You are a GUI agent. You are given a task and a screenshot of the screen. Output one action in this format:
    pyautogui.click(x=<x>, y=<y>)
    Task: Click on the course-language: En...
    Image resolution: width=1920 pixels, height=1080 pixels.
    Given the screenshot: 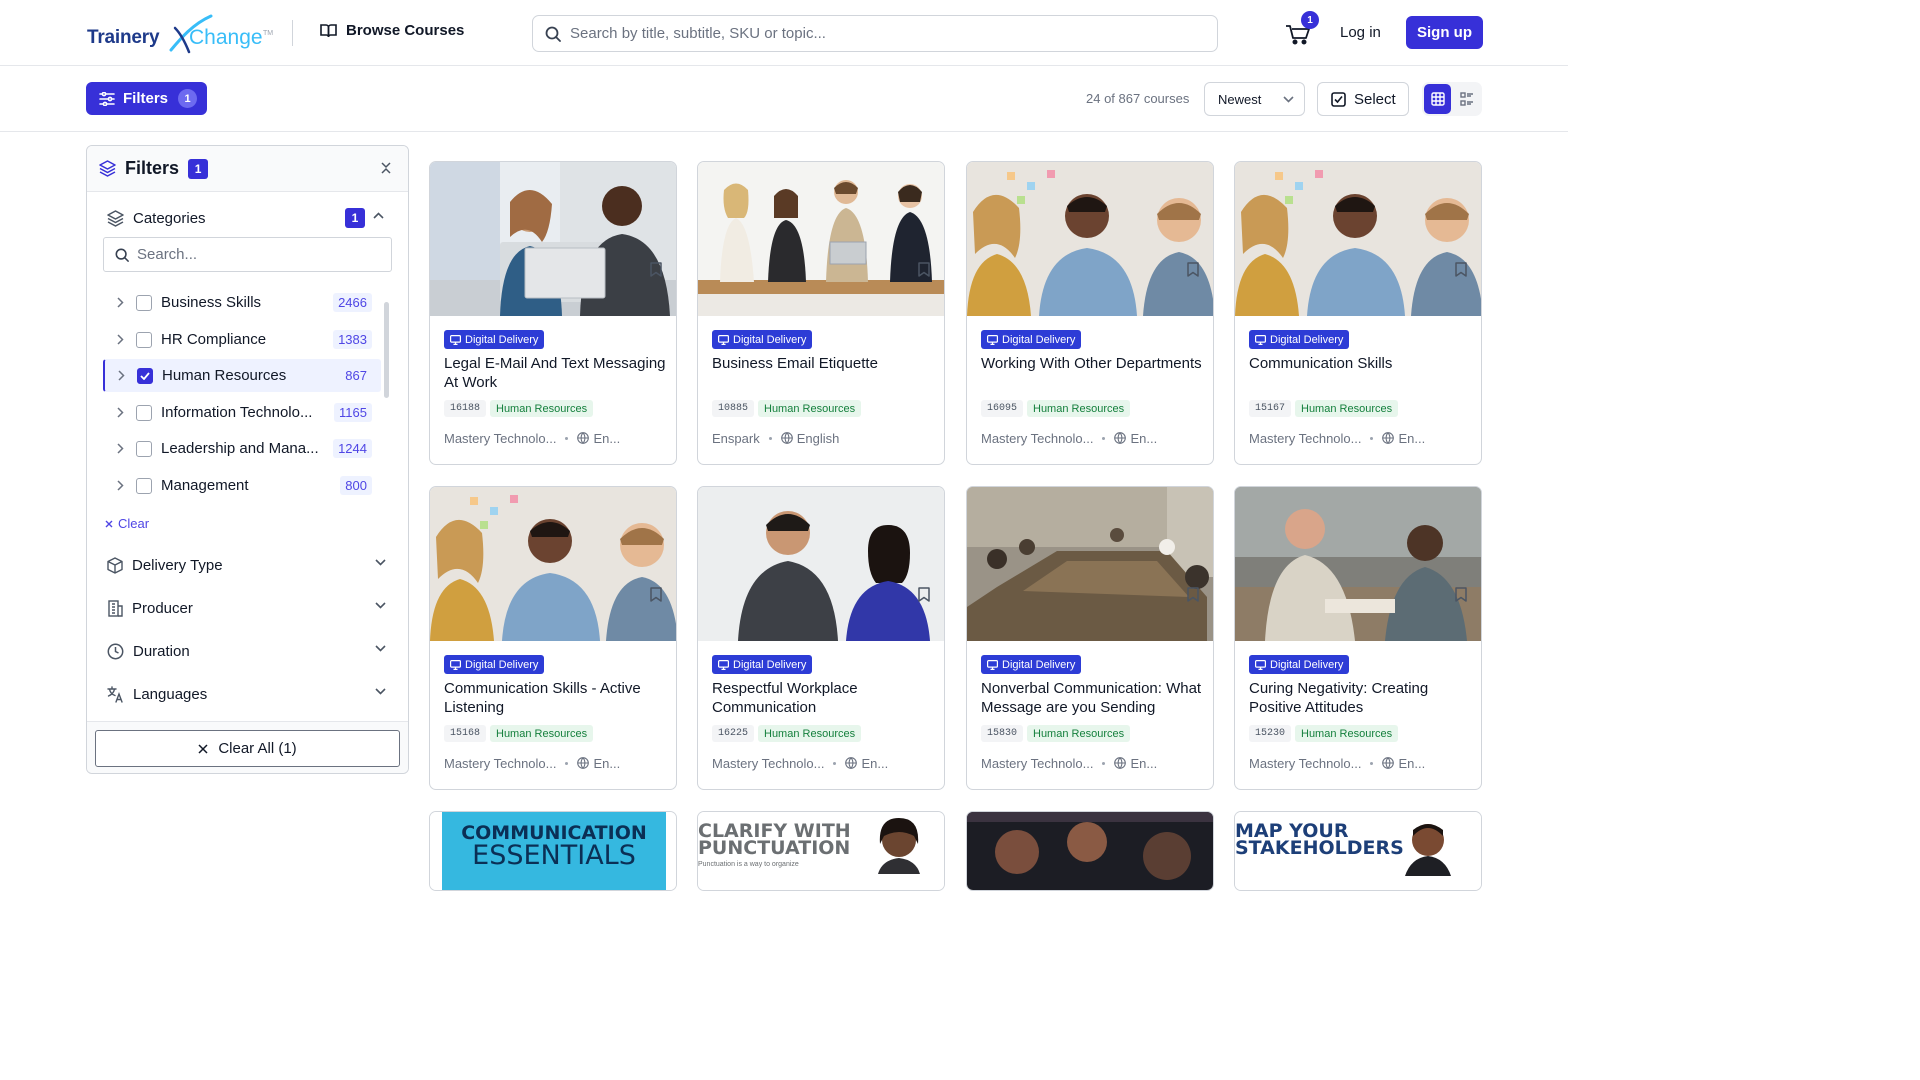 What is the action you would take?
    pyautogui.click(x=1135, y=763)
    